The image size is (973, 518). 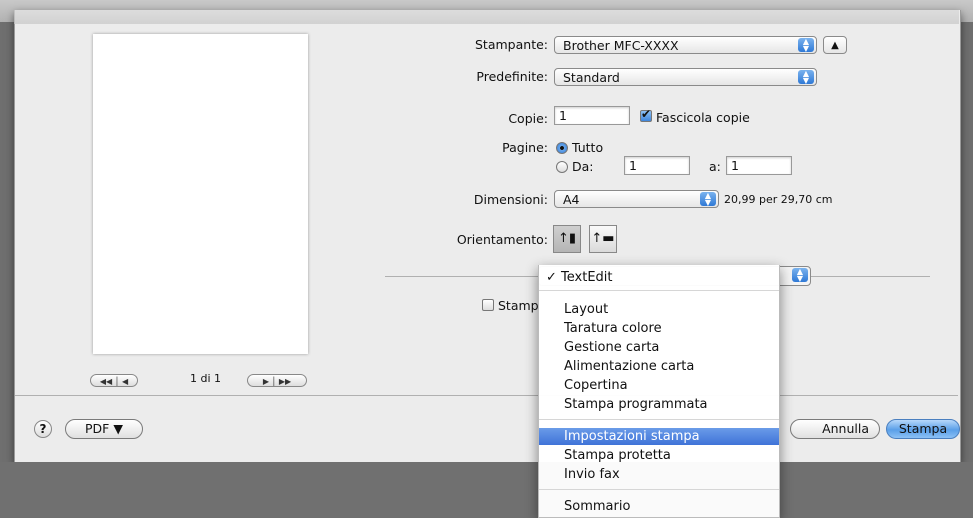 I want to click on pdf-menu-button: PDF ▼, so click(x=104, y=429).